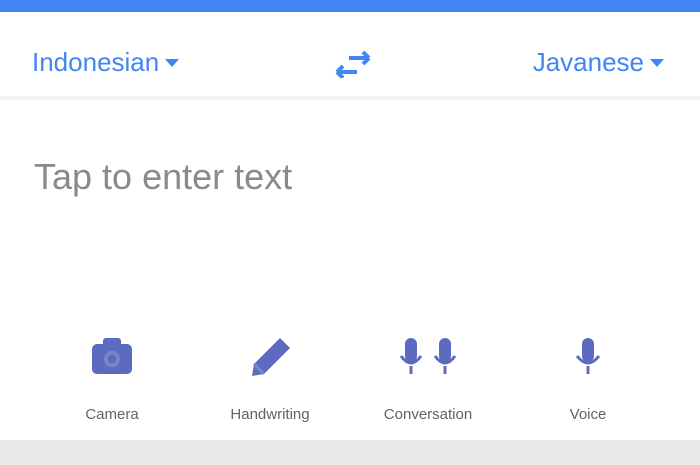  I want to click on target-dropdown-icon, so click(657, 63).